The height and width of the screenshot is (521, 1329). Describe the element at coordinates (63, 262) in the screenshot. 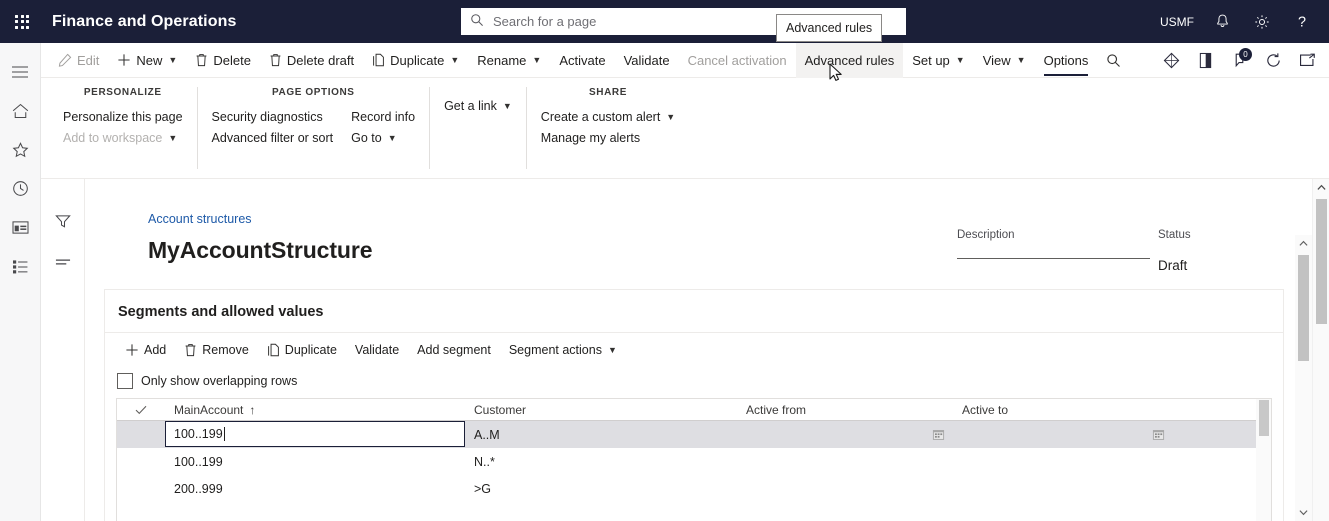

I see `show-list-icon` at that location.